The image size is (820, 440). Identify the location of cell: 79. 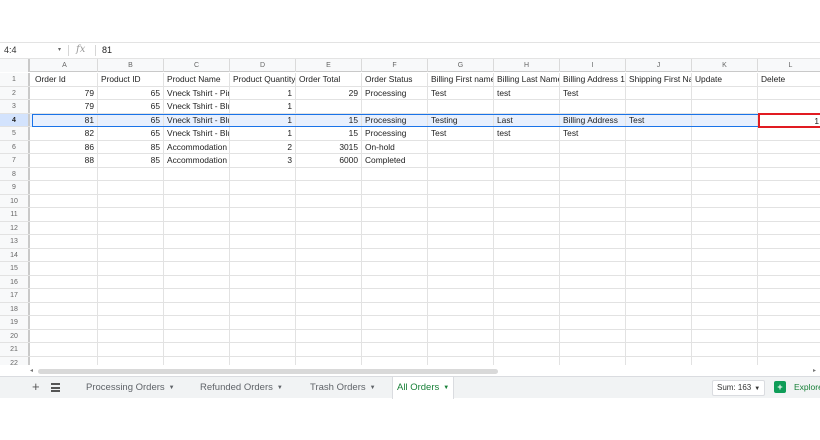
(65, 92).